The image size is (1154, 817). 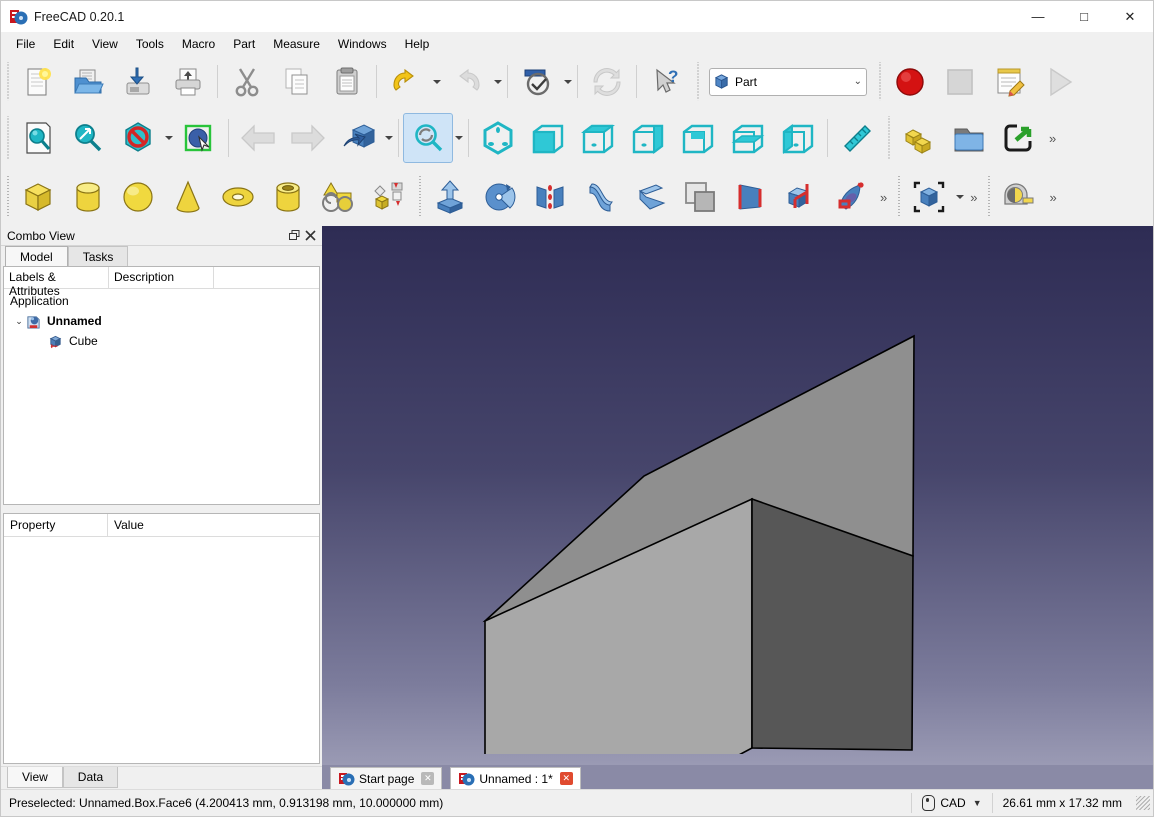 I want to click on minimize-button: —, so click(x=1038, y=16).